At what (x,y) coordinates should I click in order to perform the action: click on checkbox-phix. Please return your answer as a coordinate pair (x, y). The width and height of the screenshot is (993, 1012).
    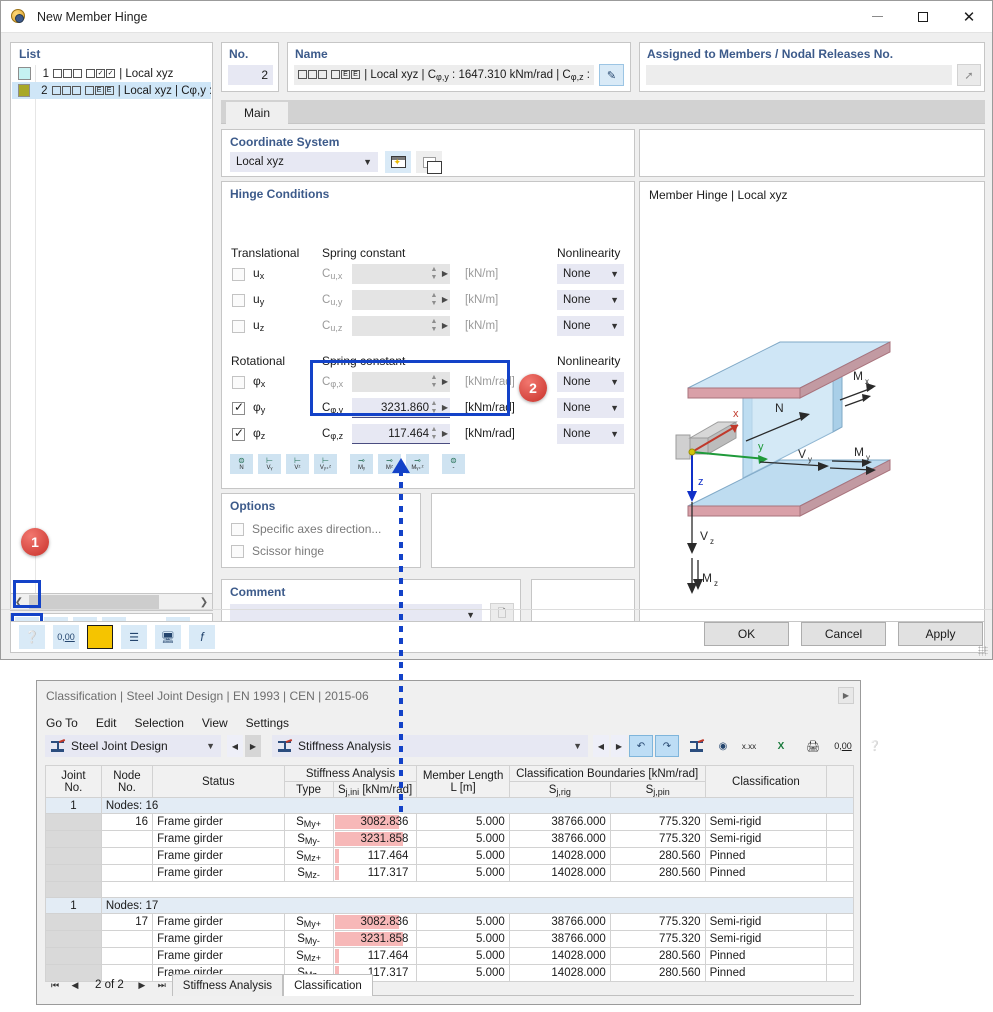
    Looking at the image, I should click on (238, 382).